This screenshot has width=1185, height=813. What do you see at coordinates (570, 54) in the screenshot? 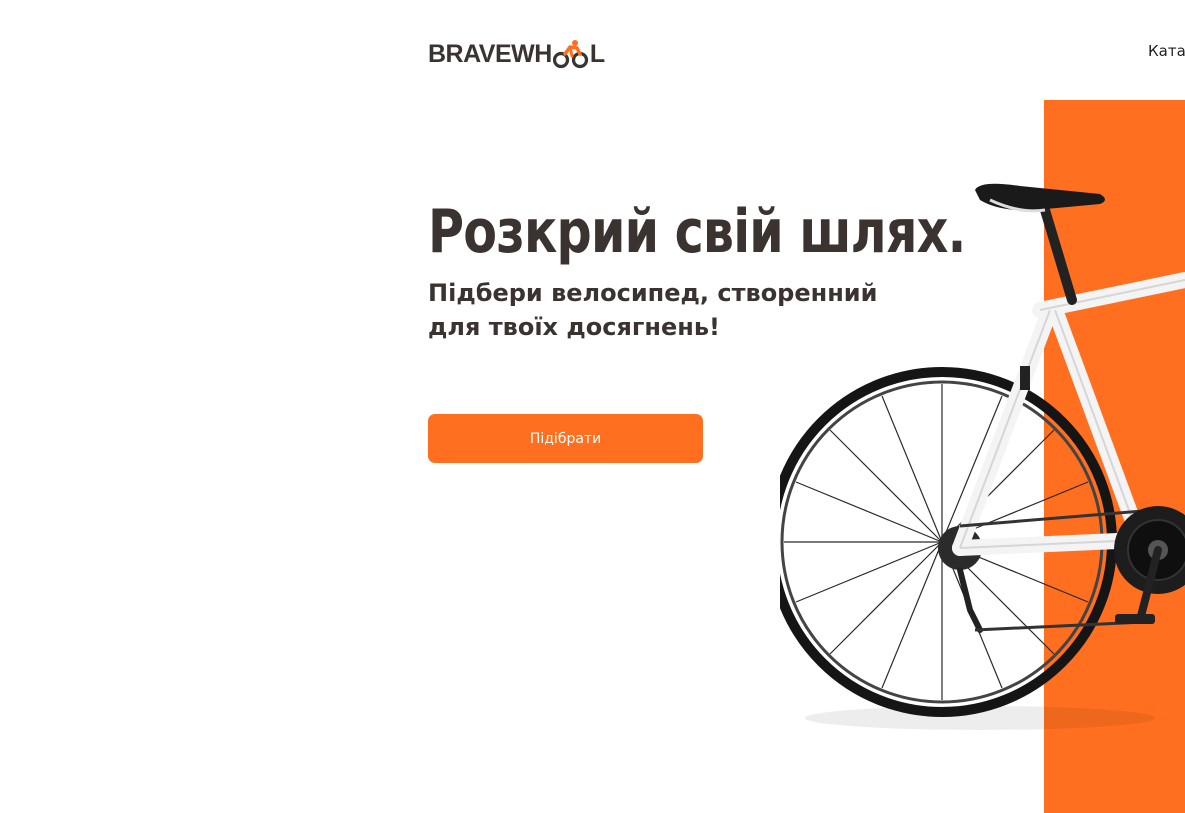
I see `cyclist-icon` at bounding box center [570, 54].